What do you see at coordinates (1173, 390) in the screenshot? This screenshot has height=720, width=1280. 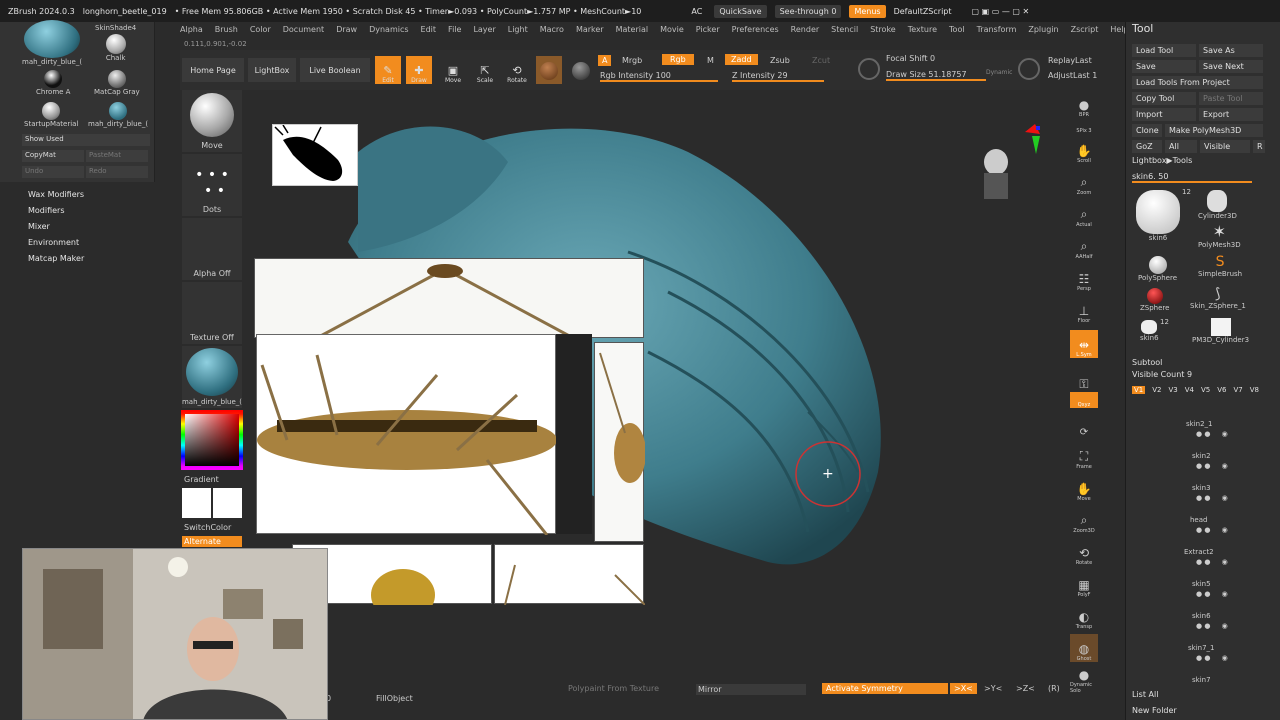 I see `version-v3: V3` at bounding box center [1173, 390].